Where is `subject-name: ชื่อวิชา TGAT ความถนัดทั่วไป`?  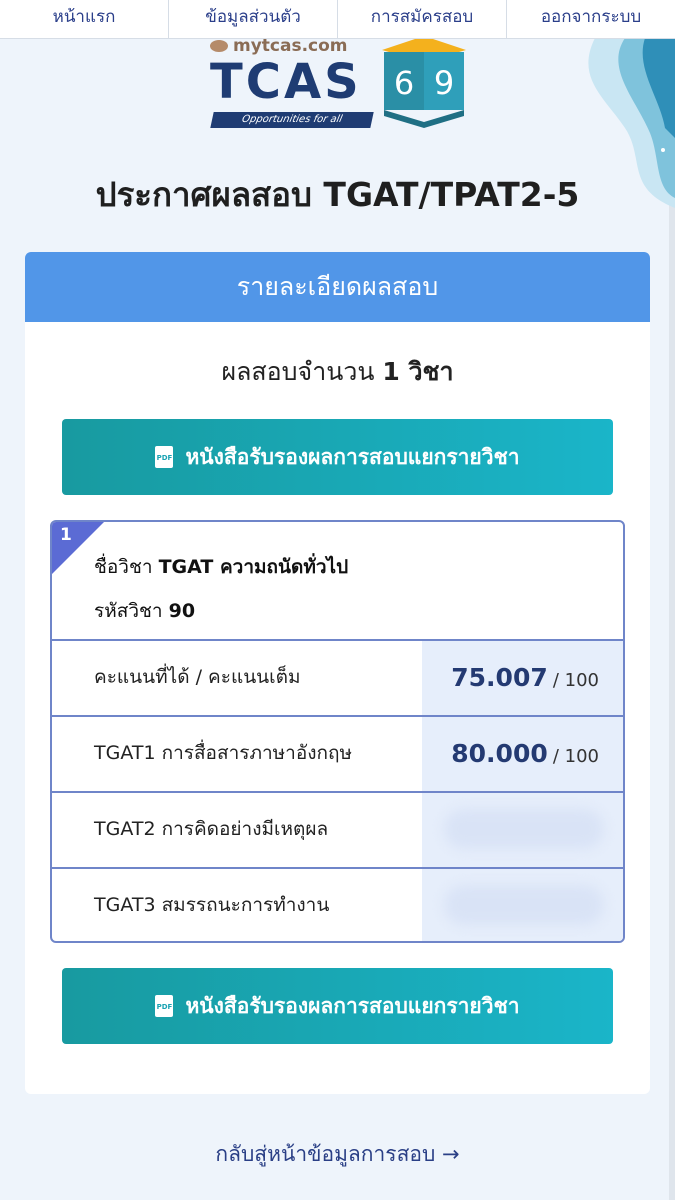
subject-name: ชื่อวิชา TGAT ความถนัดทั่วไป is located at coordinates (221, 567).